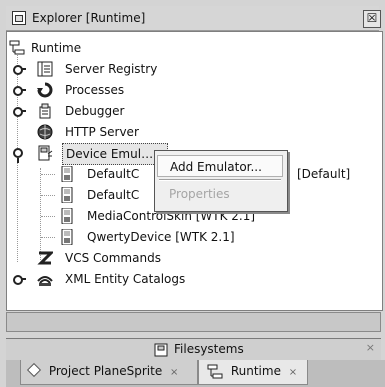  What do you see at coordinates (19, 18) in the screenshot?
I see `explorer-window-icon` at bounding box center [19, 18].